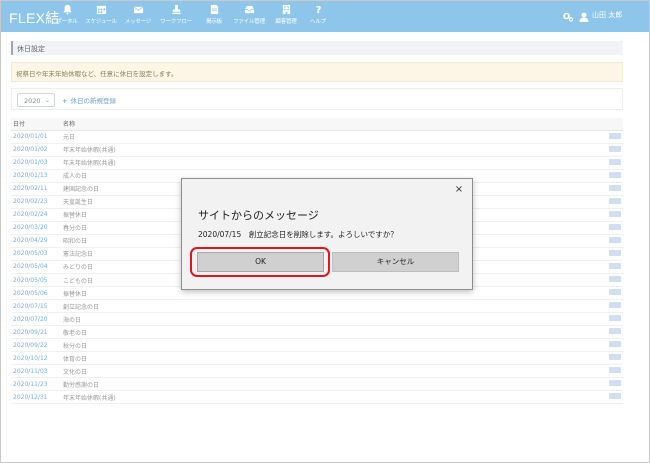  What do you see at coordinates (258, 215) in the screenshot?
I see `dialog-title: サイトからのメッセージ` at bounding box center [258, 215].